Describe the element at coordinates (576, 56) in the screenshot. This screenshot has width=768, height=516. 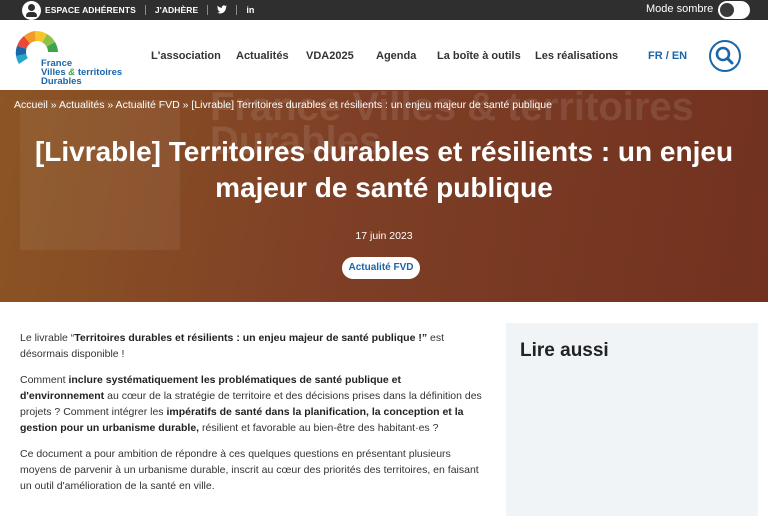
I see `nav-realisations: Les réalisations` at that location.